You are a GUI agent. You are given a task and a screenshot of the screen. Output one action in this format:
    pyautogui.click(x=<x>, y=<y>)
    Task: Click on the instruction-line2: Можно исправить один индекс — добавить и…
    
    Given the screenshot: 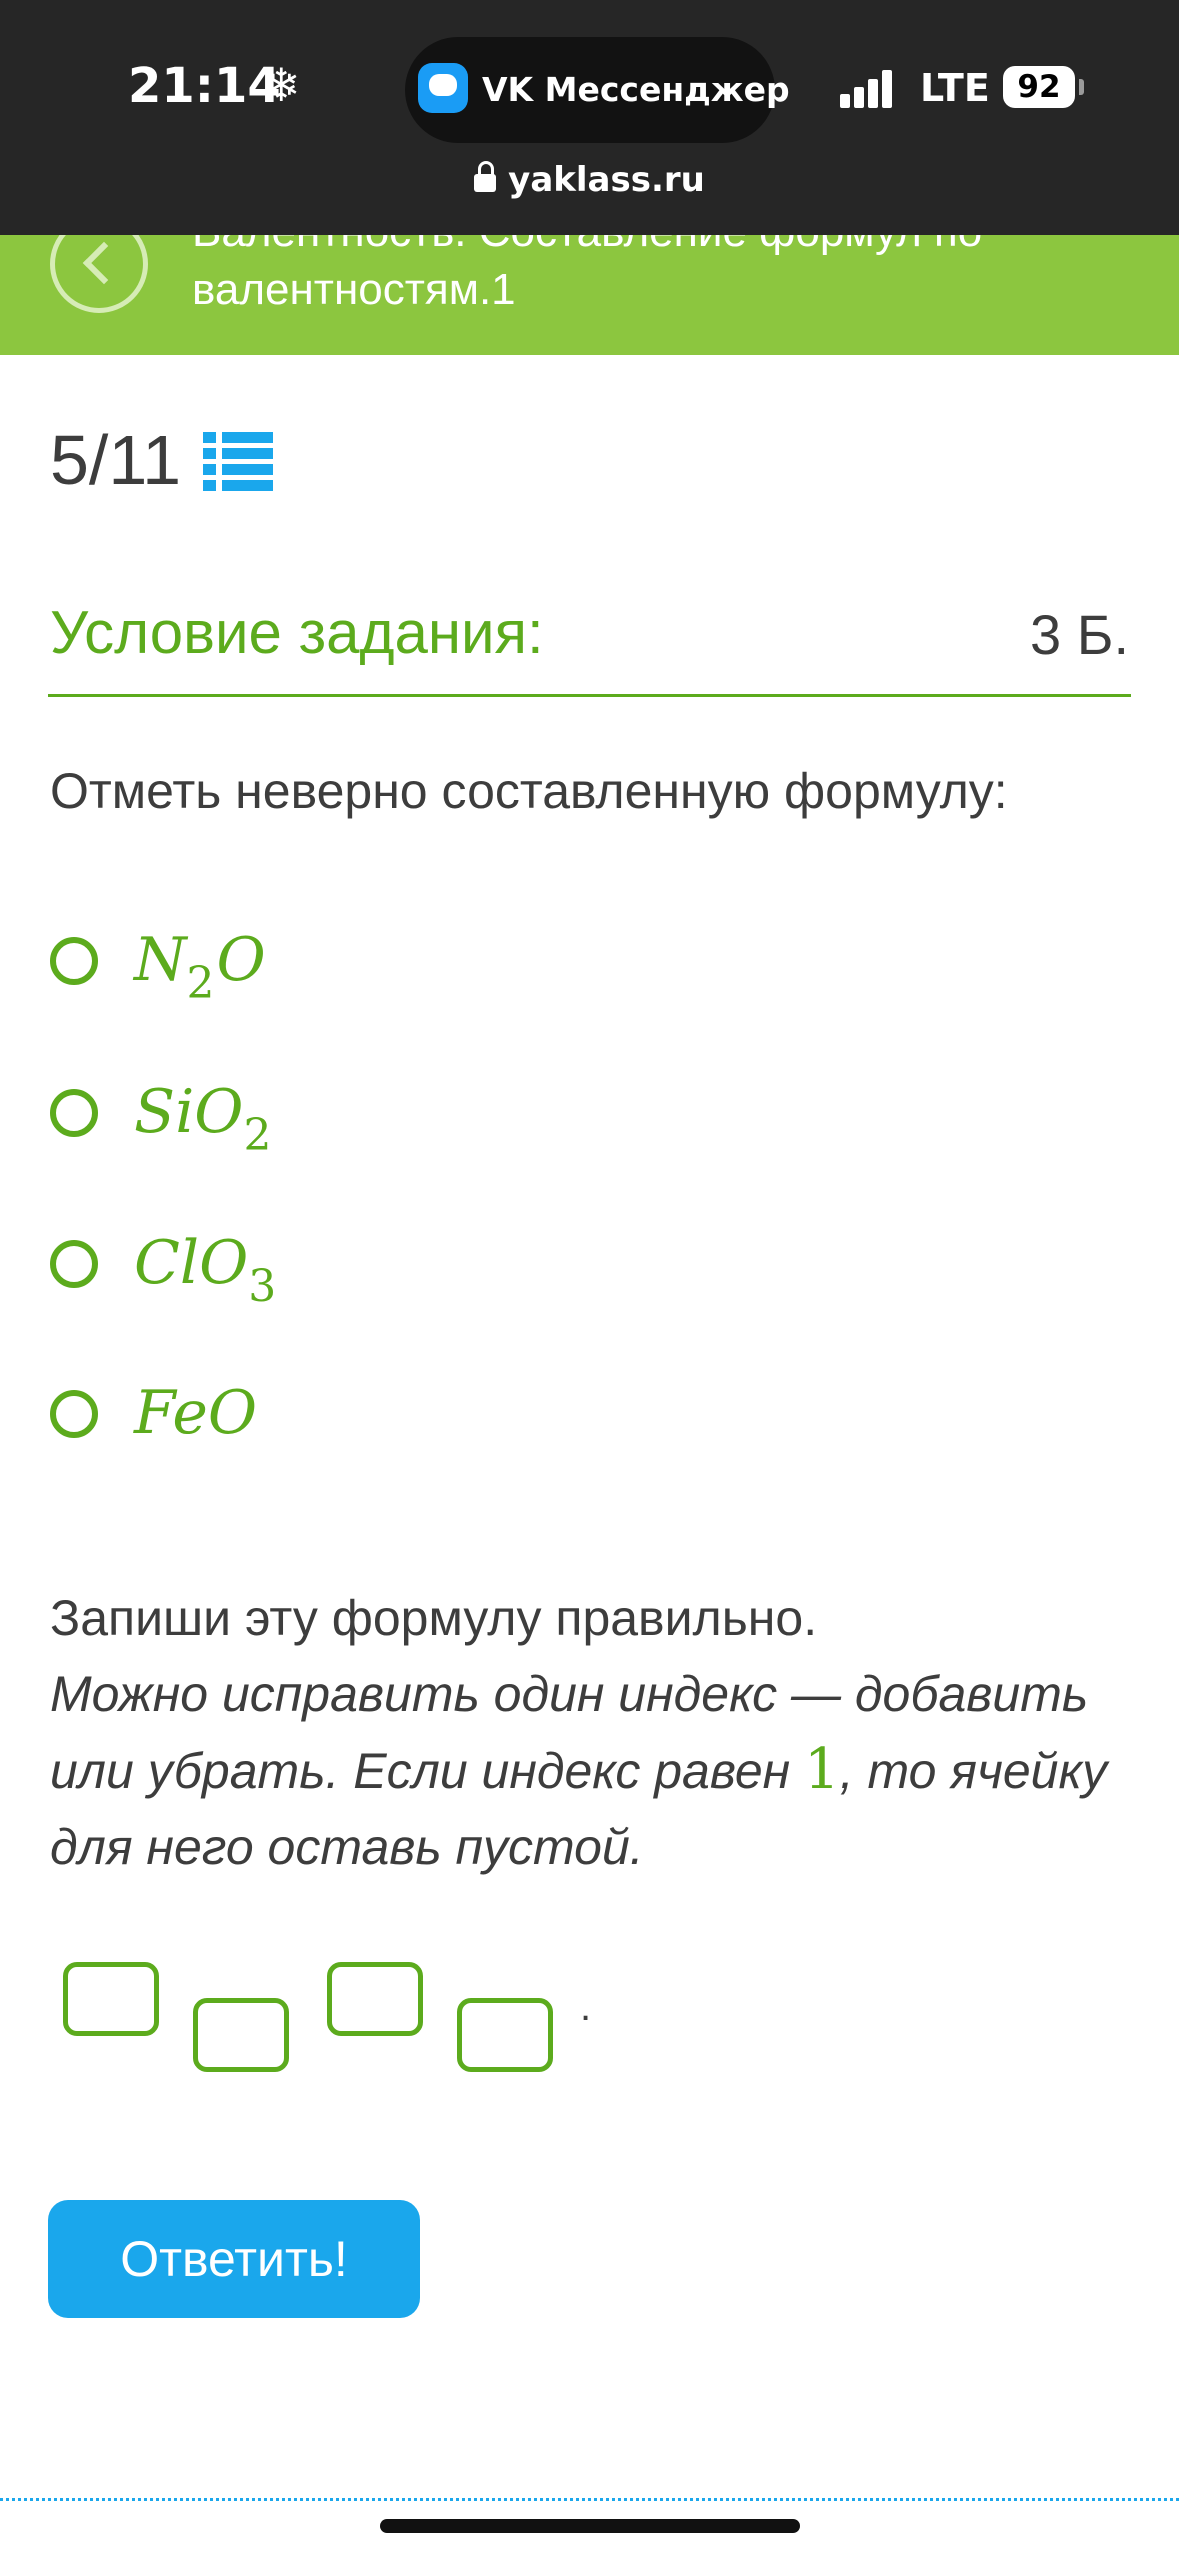 What is the action you would take?
    pyautogui.click(x=579, y=1770)
    